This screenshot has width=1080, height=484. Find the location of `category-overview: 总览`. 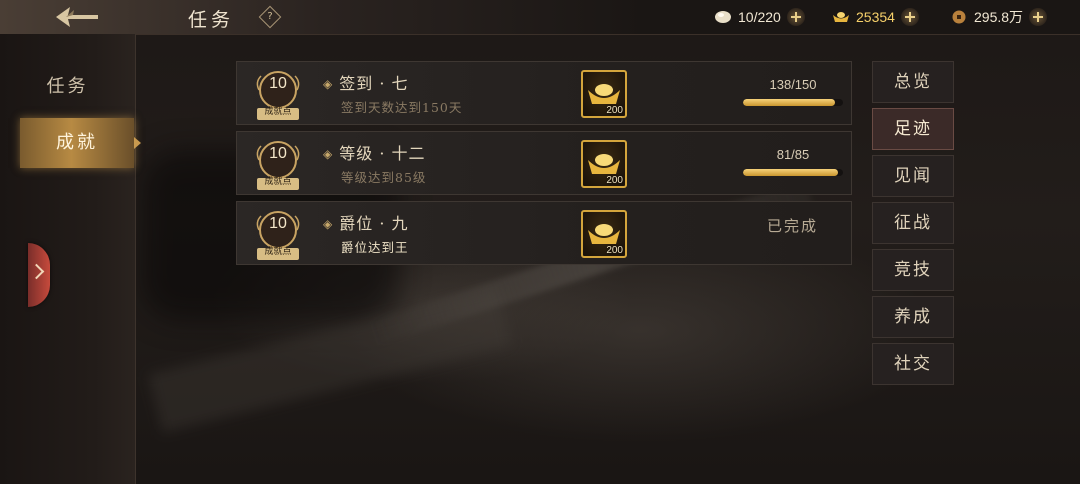

category-overview: 总览 is located at coordinates (913, 82).